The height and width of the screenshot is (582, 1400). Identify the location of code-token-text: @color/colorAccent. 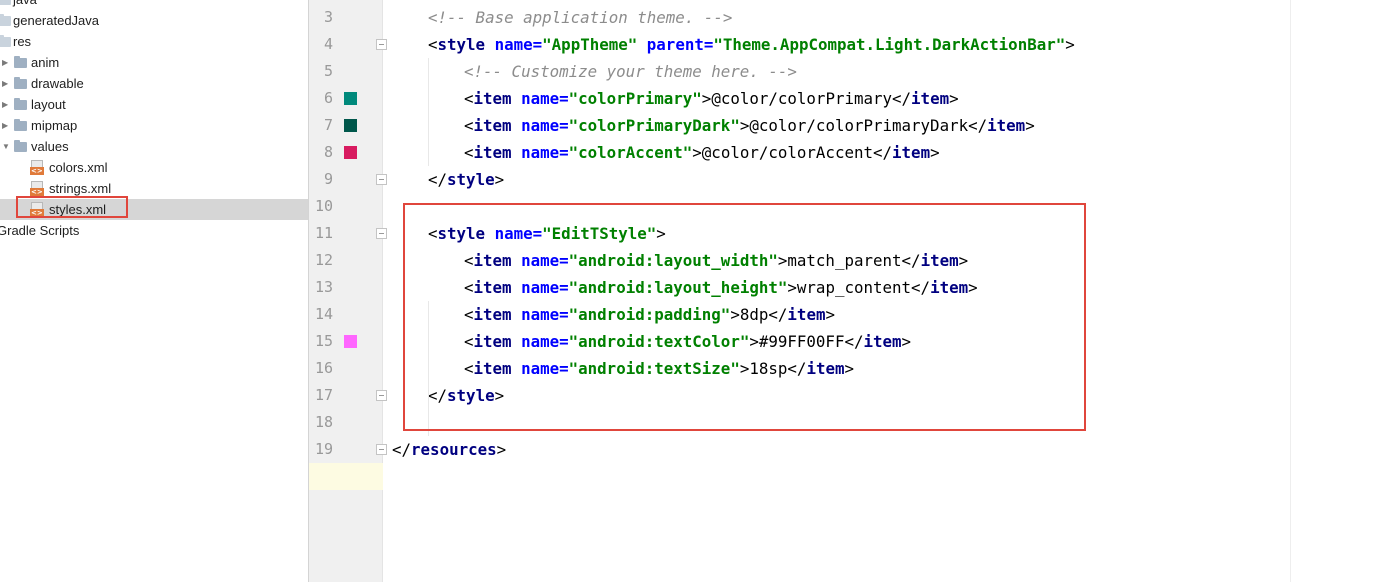
(787, 152).